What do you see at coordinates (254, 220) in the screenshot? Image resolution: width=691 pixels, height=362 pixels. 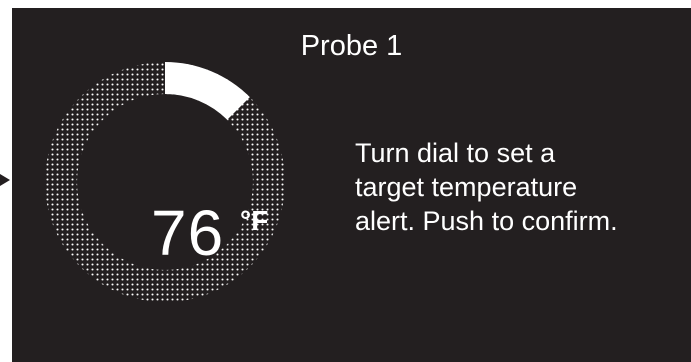 I see `temperature-unit: °F` at bounding box center [254, 220].